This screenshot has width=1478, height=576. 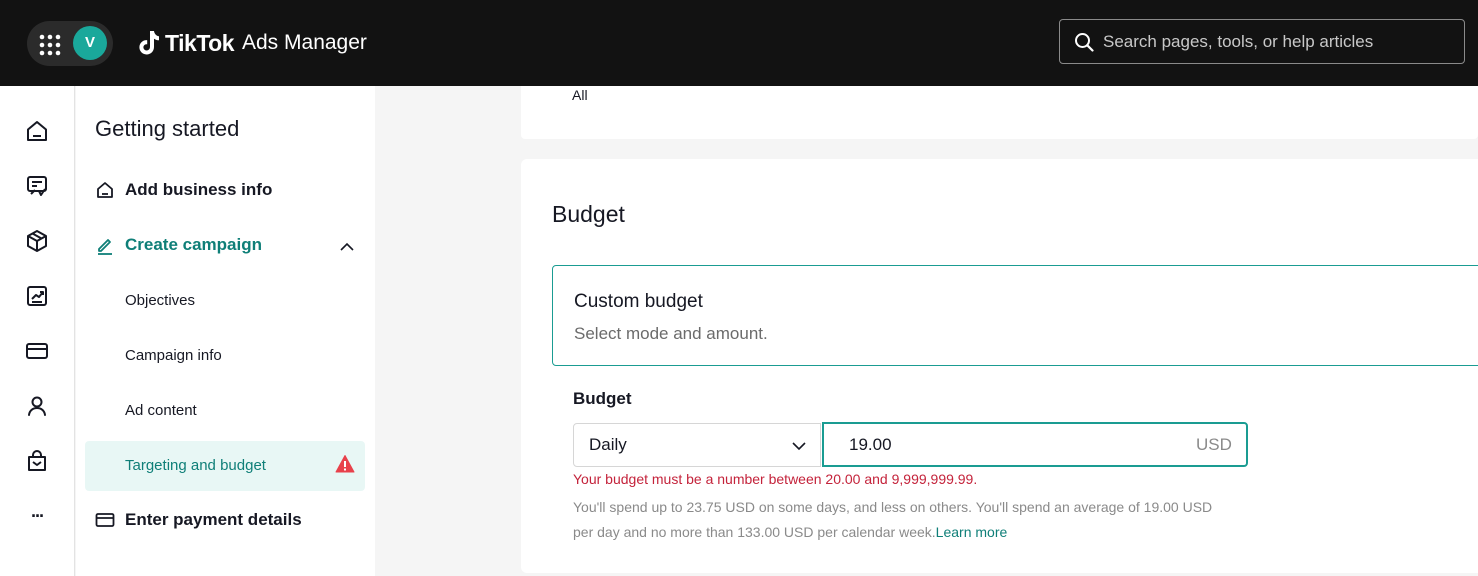 I want to click on app-grid-icon, so click(x=50, y=45).